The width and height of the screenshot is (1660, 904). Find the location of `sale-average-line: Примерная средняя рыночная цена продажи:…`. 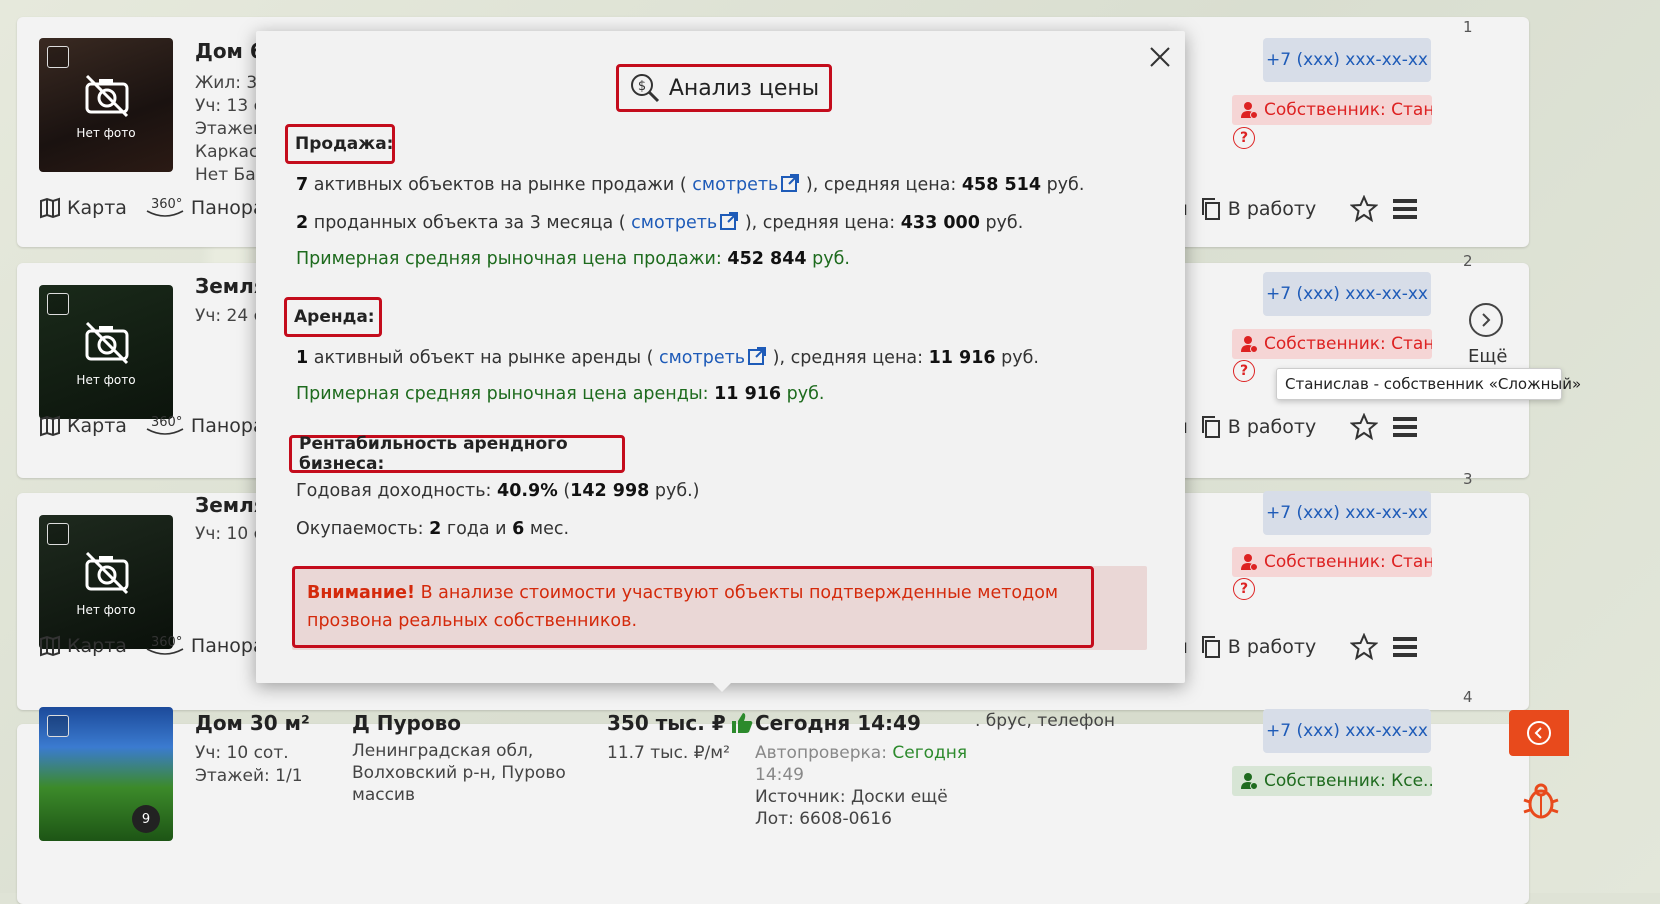

sale-average-line: Примерная средняя рыночная цена продажи:… is located at coordinates (573, 259).